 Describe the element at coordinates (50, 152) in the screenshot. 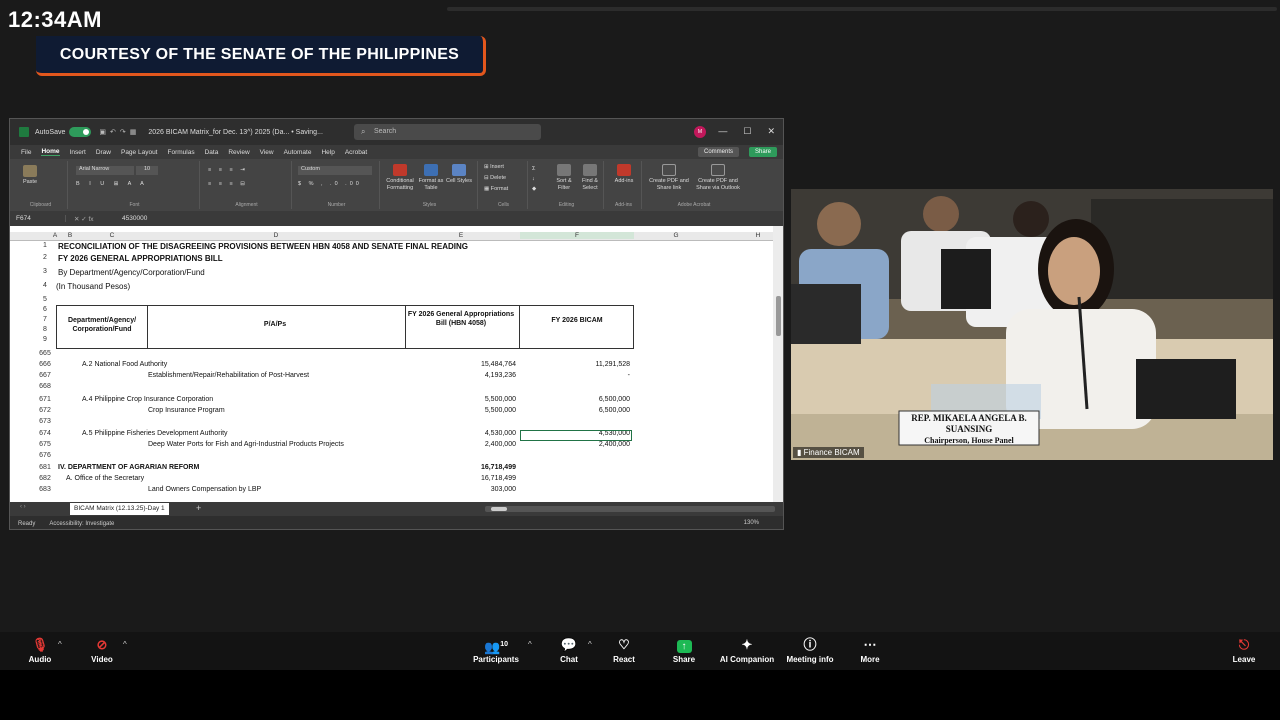

I see `tab-home: Home` at that location.